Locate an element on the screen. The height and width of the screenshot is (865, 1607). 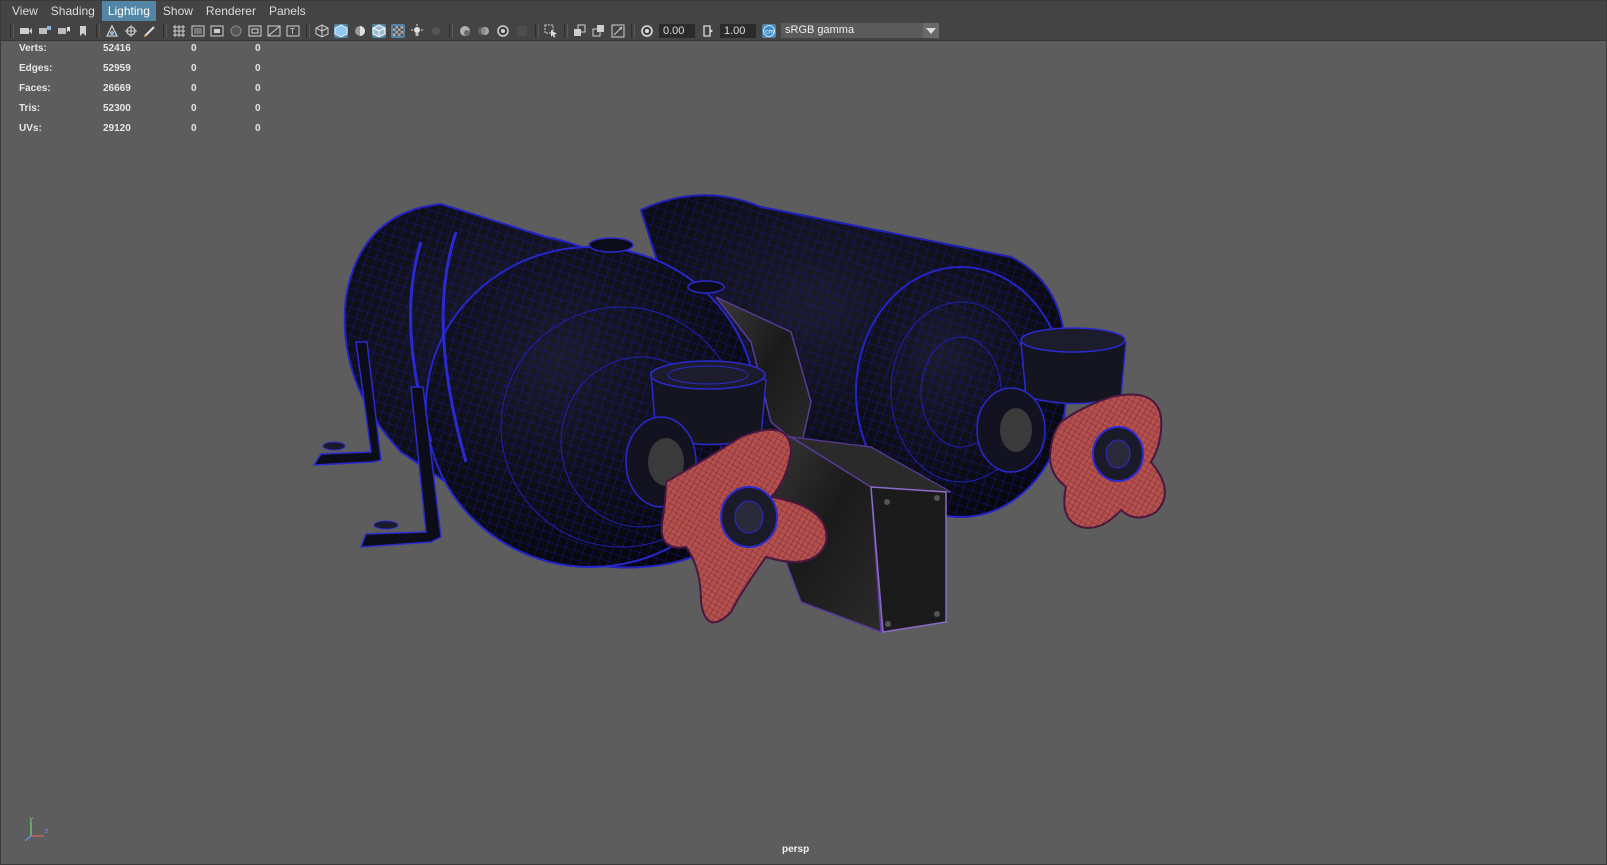
menu-lighting: Lighting is located at coordinates (128, 11).